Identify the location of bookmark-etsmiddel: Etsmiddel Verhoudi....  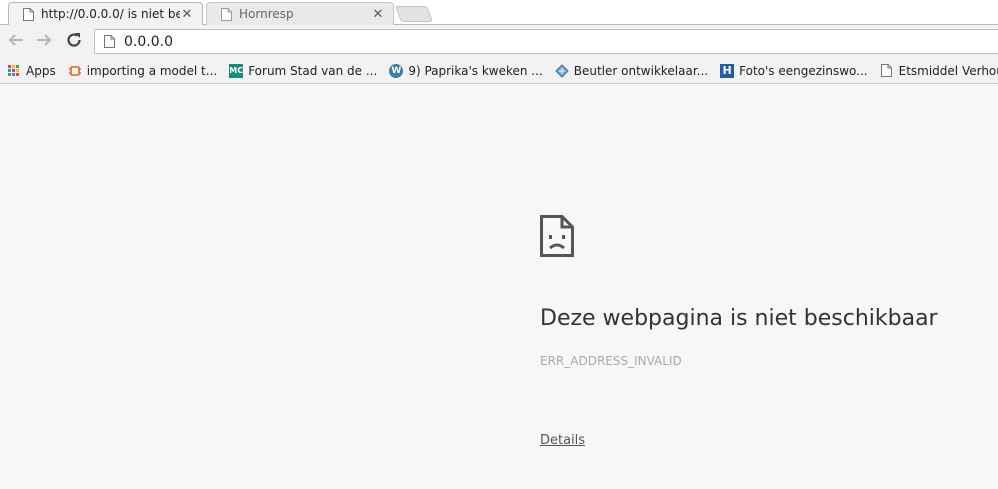
(939, 71).